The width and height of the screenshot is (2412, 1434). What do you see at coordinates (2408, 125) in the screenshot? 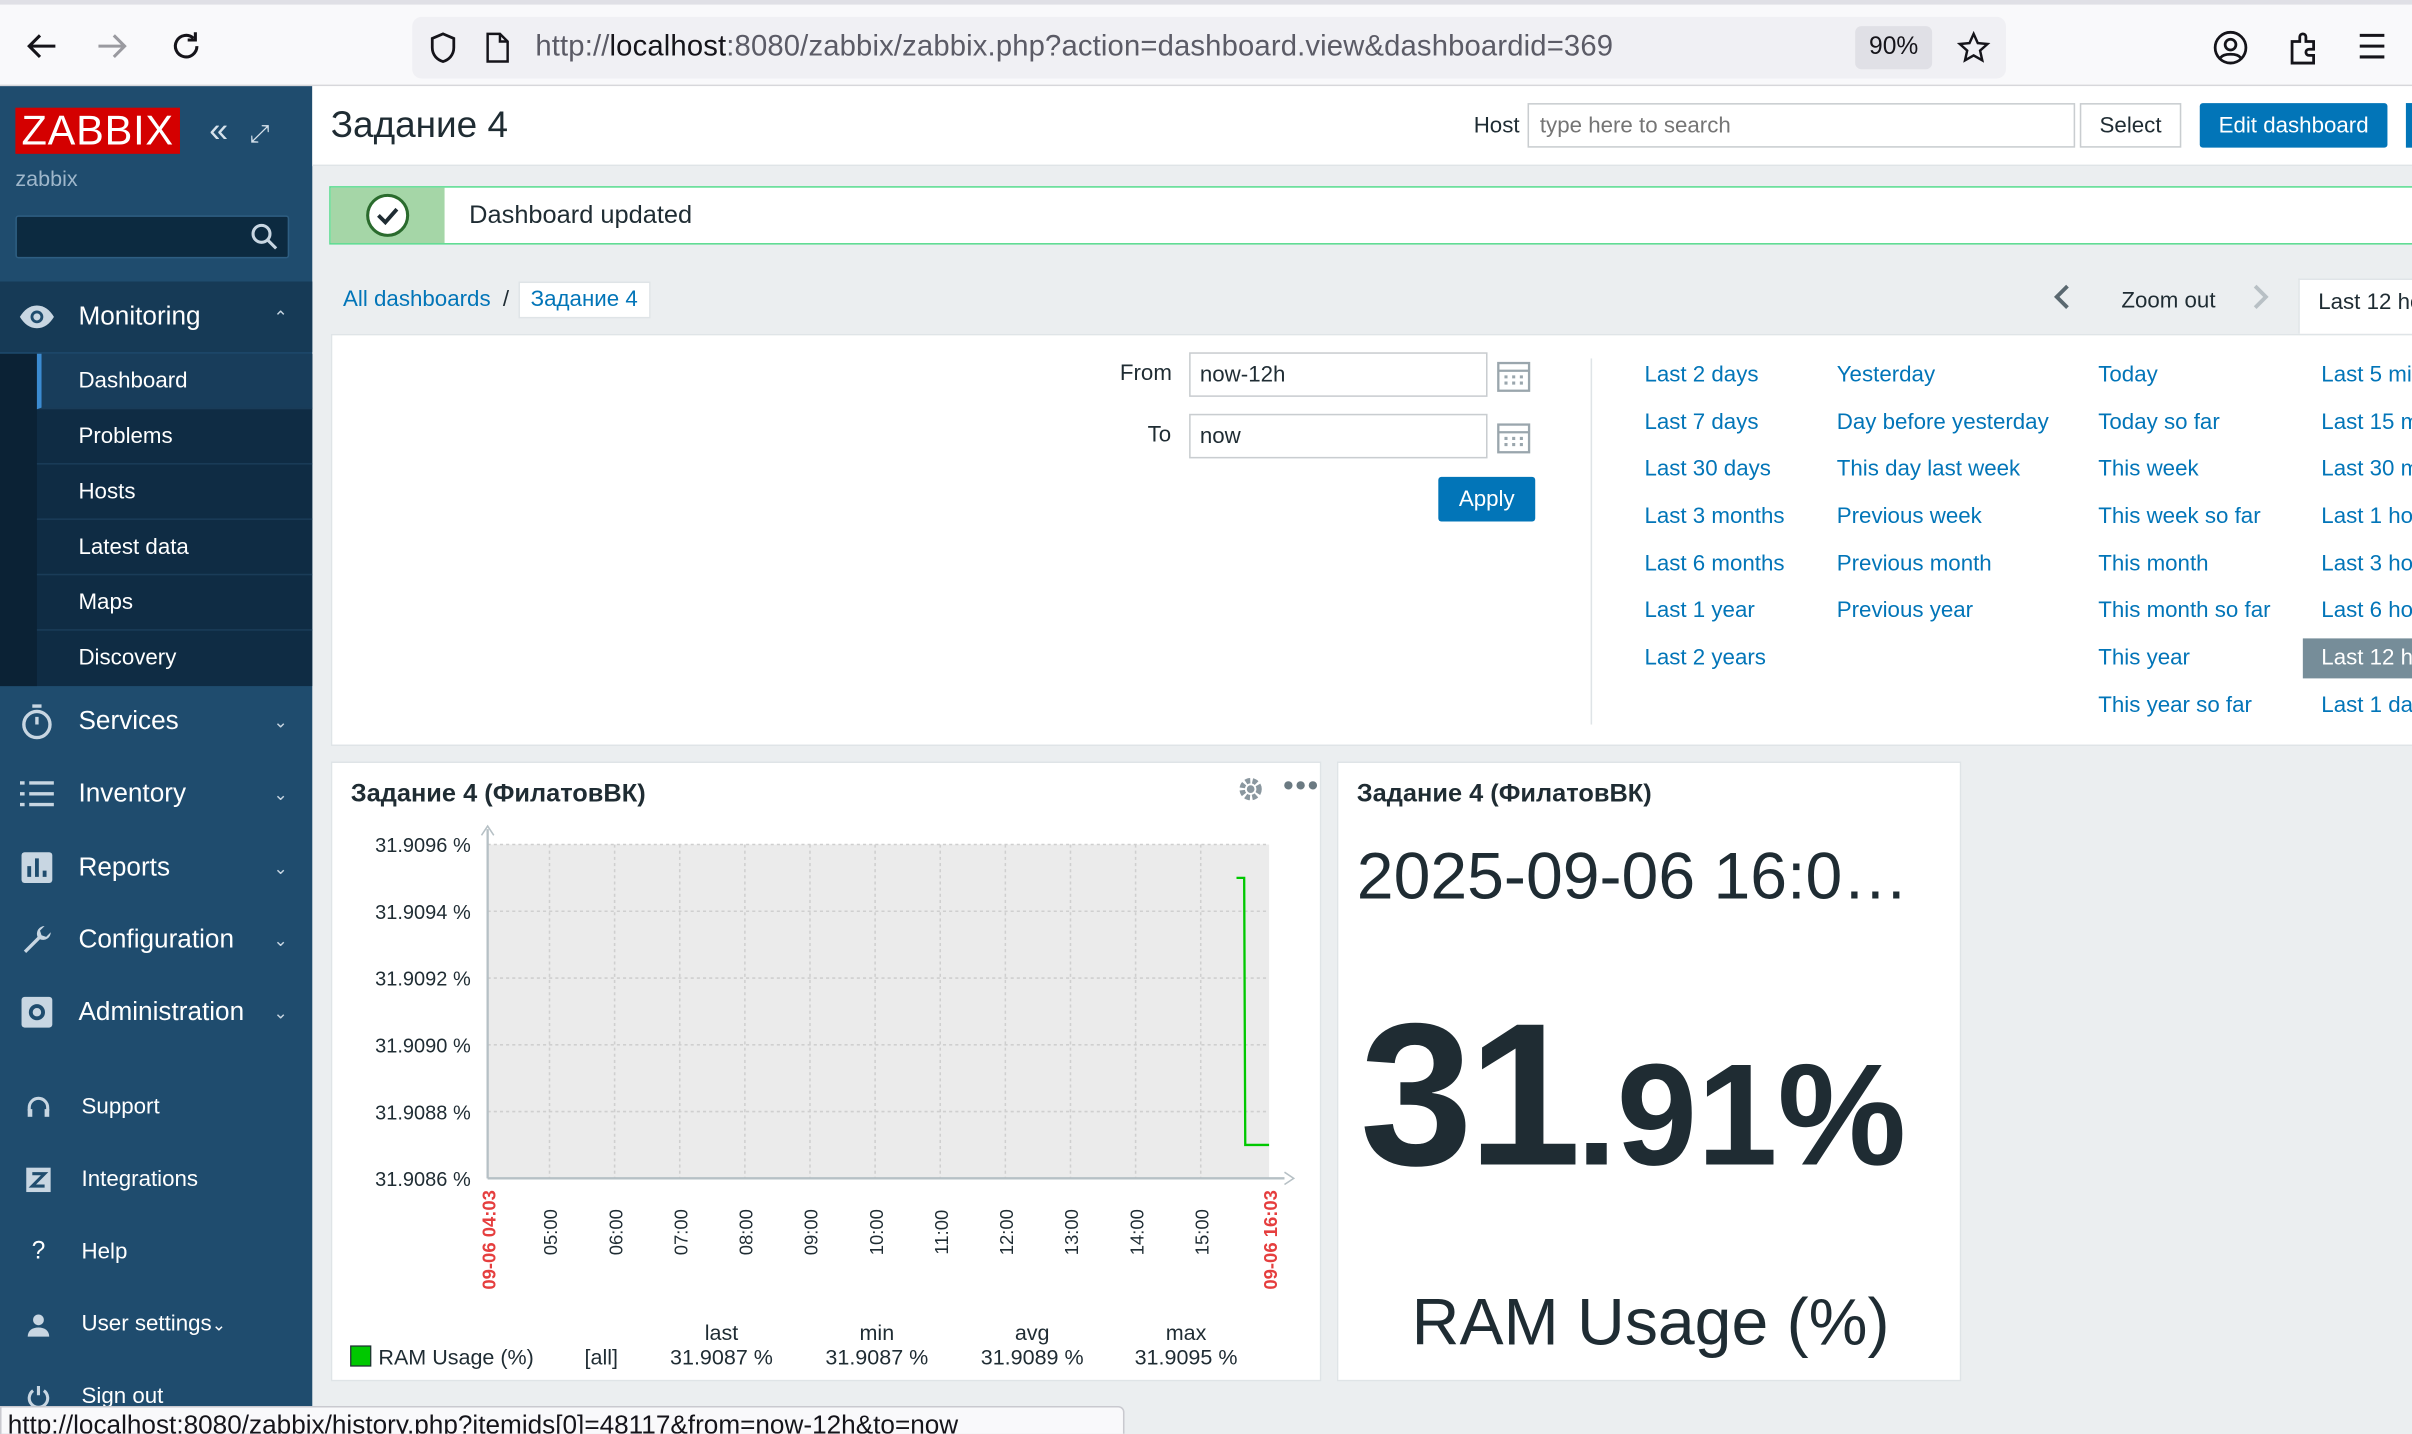
I see `dashboard-actions-button` at bounding box center [2408, 125].